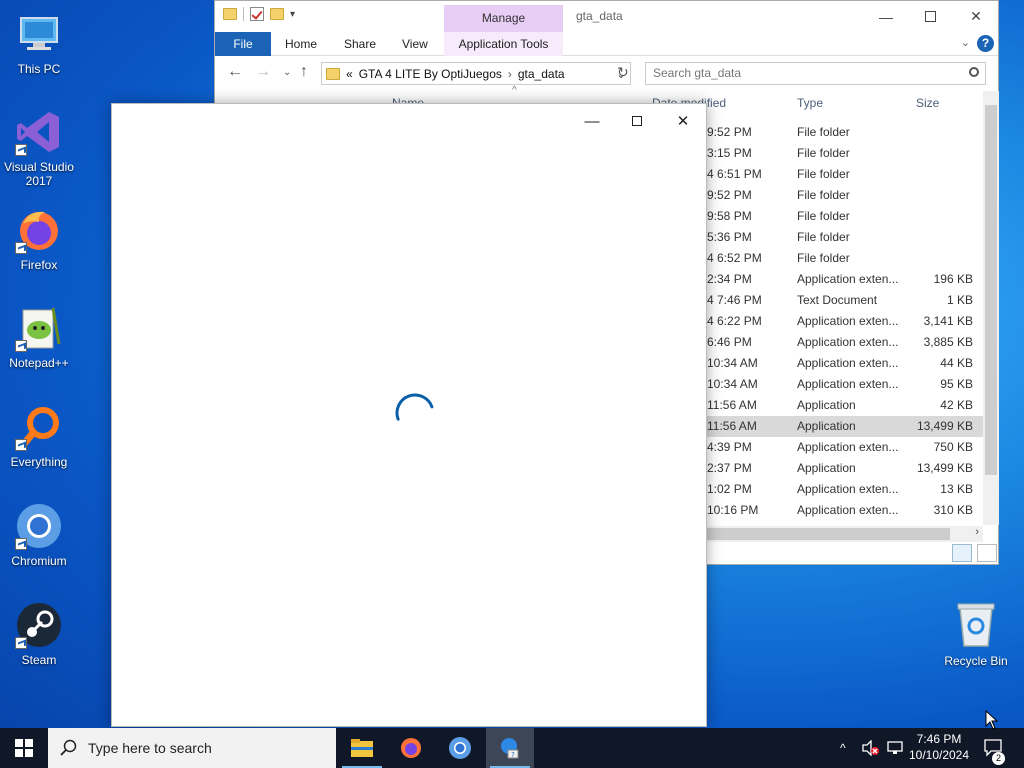  What do you see at coordinates (729, 279) in the screenshot?
I see `file-date-modified: 2:34 PM` at bounding box center [729, 279].